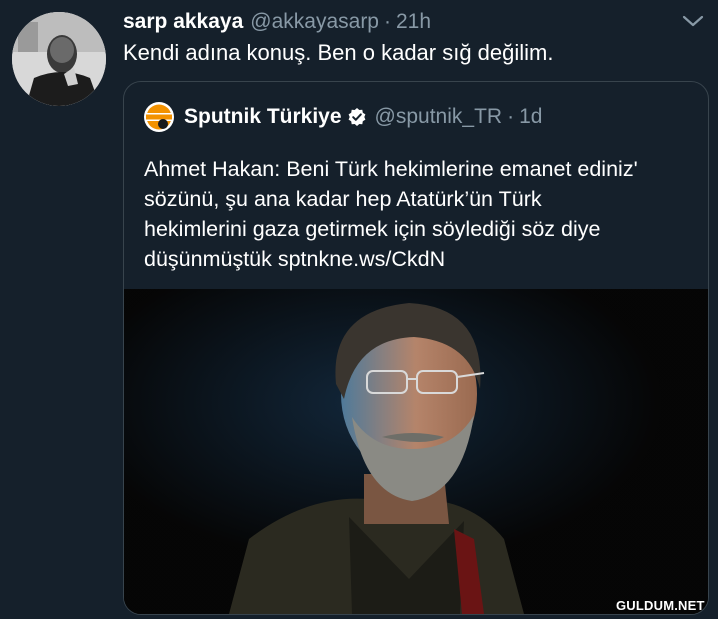 The width and height of the screenshot is (718, 619). Describe the element at coordinates (314, 22) in the screenshot. I see `author-handle: @akkayasarp` at that location.